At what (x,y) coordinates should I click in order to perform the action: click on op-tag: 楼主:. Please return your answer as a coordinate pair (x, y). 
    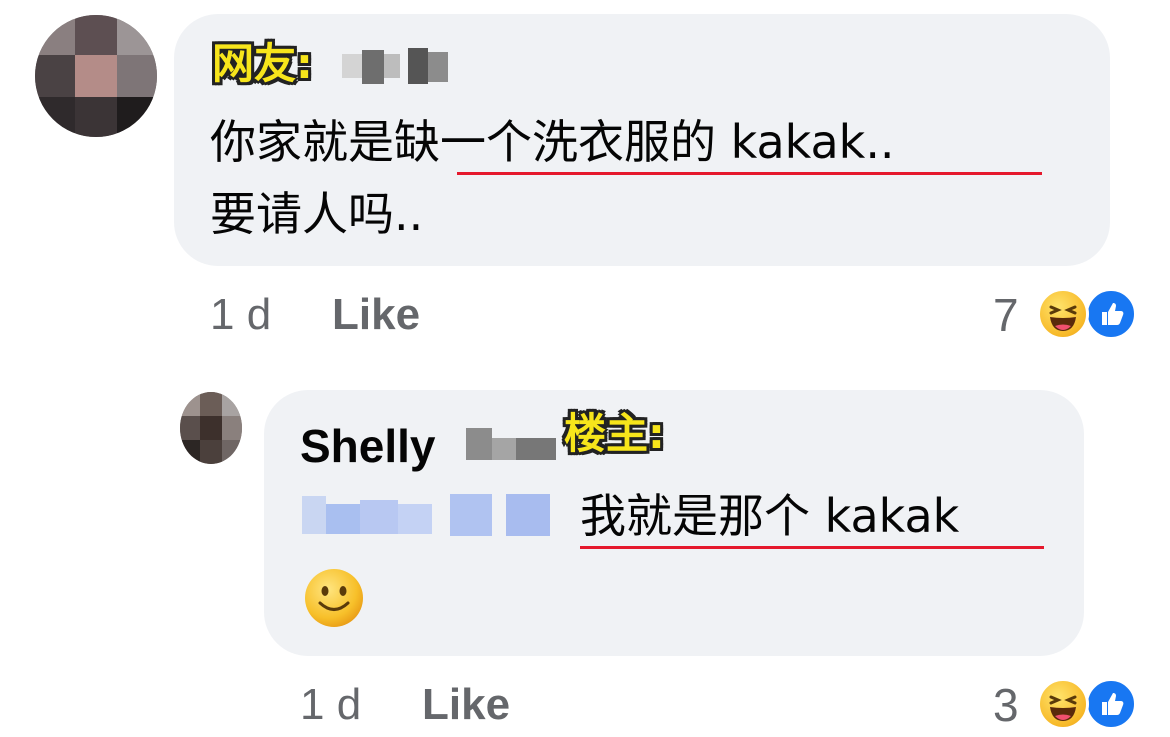
    Looking at the image, I should click on (614, 433).